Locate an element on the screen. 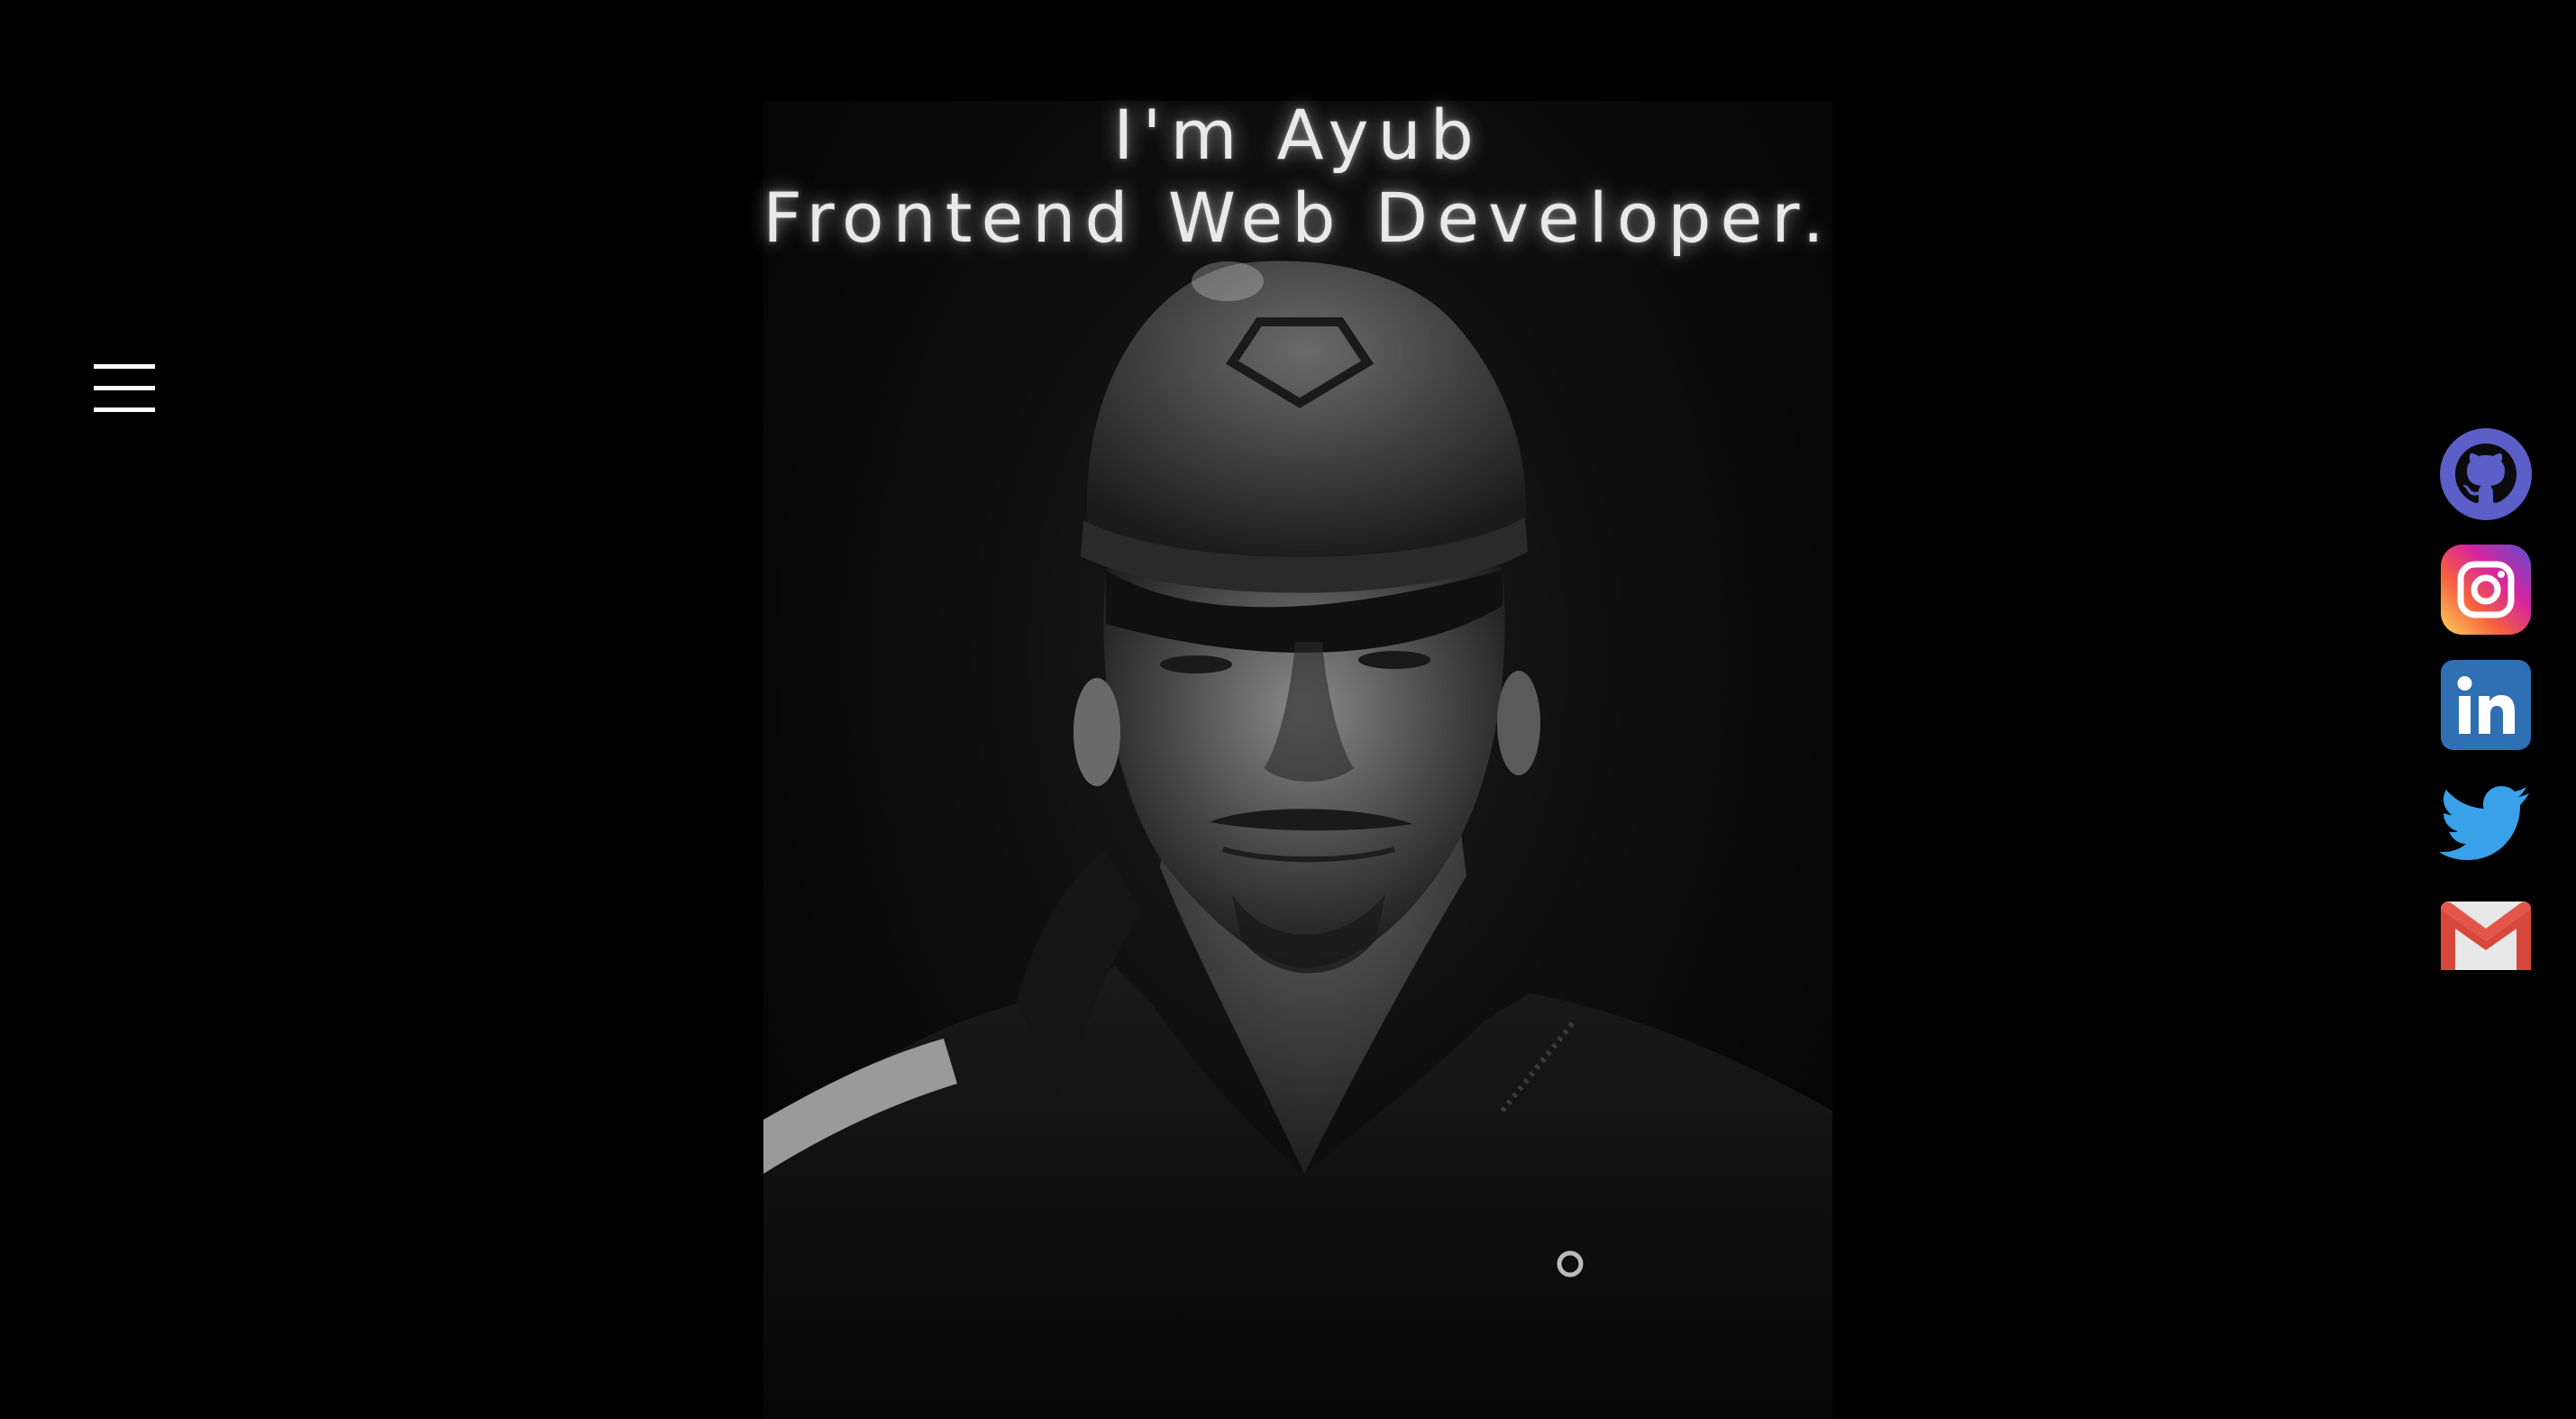 This screenshot has width=2576, height=1419. instagram-link is located at coordinates (2486, 589).